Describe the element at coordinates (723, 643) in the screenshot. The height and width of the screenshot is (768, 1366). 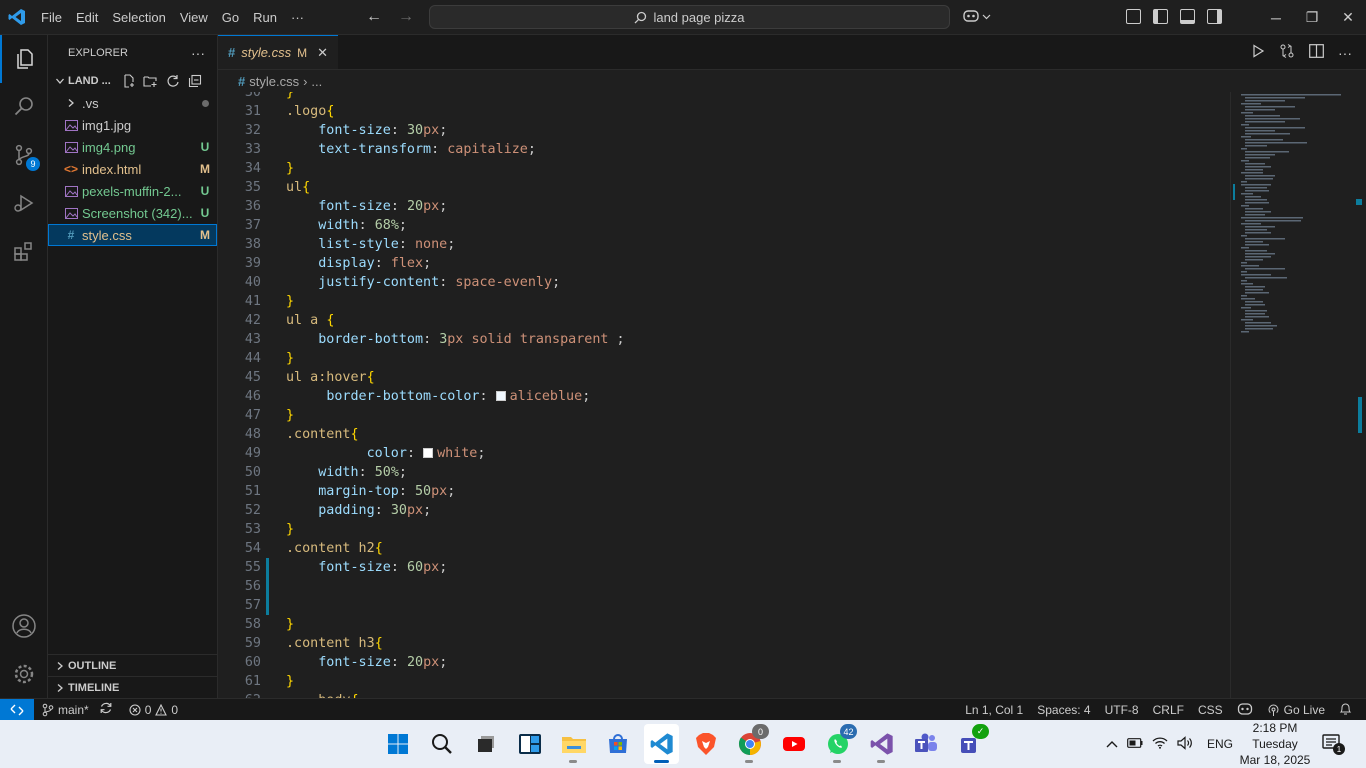
I see `code-line: 59 .content h3{` at that location.